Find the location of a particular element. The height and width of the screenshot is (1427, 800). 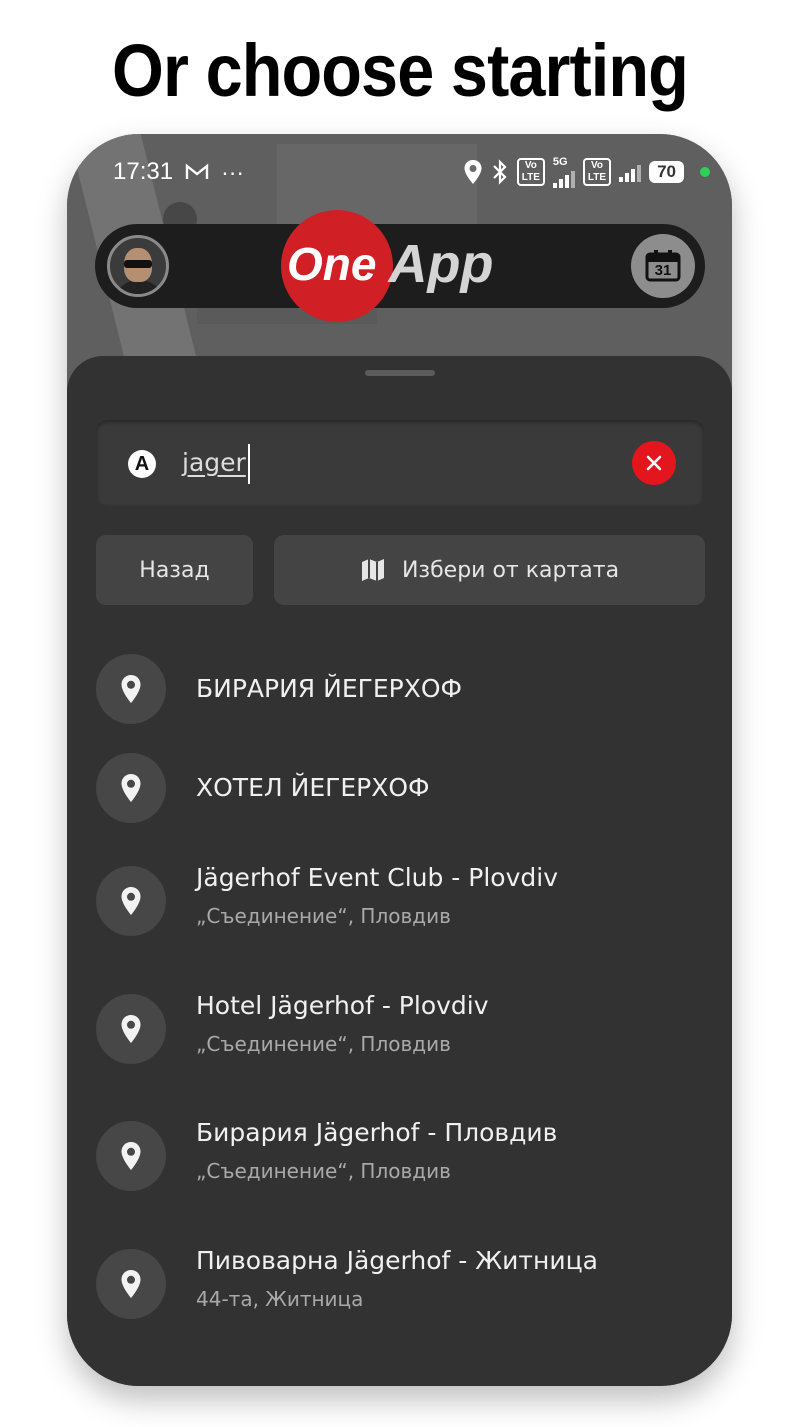

gmail-icon is located at coordinates (197, 172).